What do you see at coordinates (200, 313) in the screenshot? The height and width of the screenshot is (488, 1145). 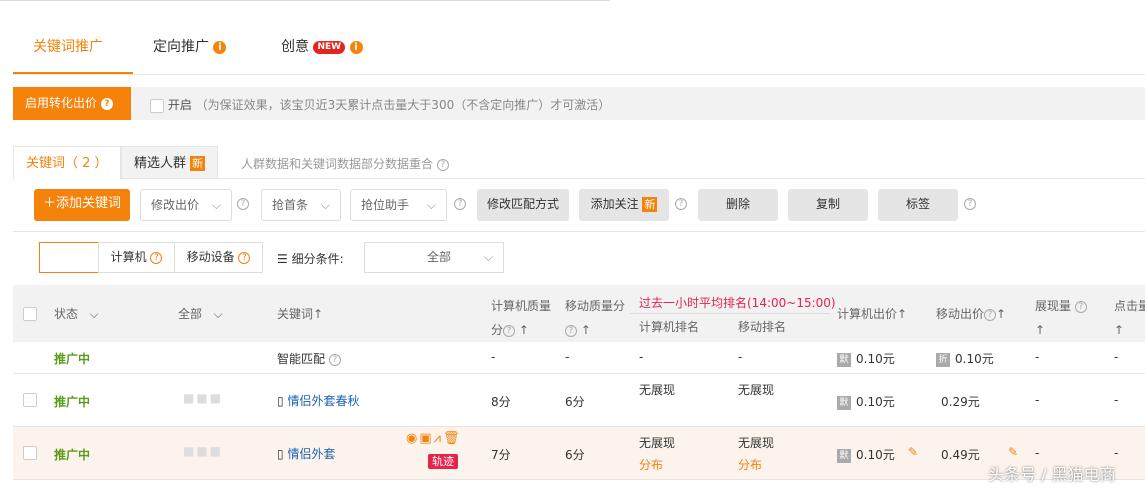 I see `all-filter: 全部 ⌵` at bounding box center [200, 313].